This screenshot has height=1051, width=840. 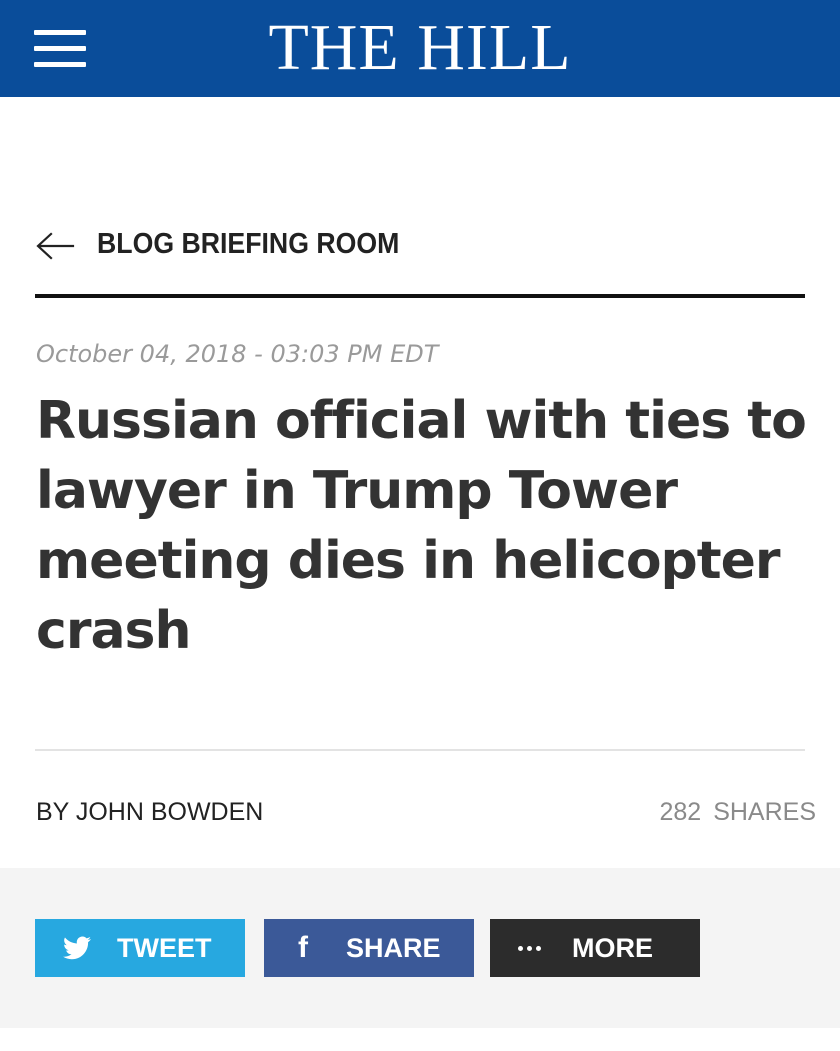 What do you see at coordinates (680, 812) in the screenshot?
I see `share-count-number: 282` at bounding box center [680, 812].